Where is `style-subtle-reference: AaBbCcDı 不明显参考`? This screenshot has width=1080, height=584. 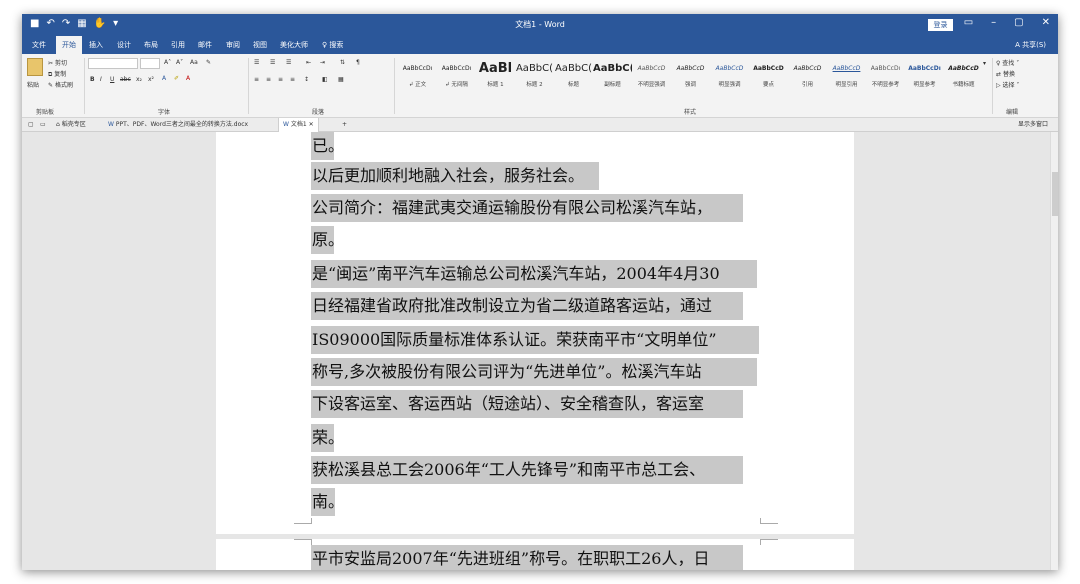
style-subtle-reference: AaBbCcDı 不明显参考 is located at coordinates (885, 80).